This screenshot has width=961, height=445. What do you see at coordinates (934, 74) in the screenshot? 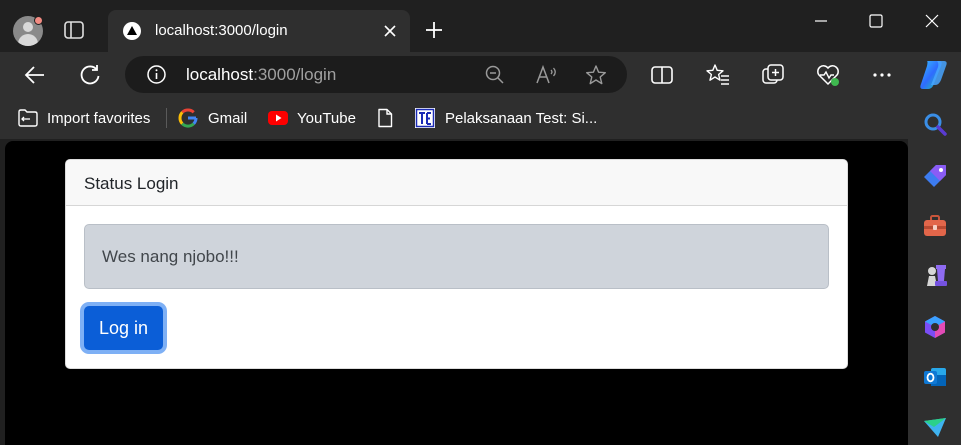
I see `copilot-icon` at bounding box center [934, 74].